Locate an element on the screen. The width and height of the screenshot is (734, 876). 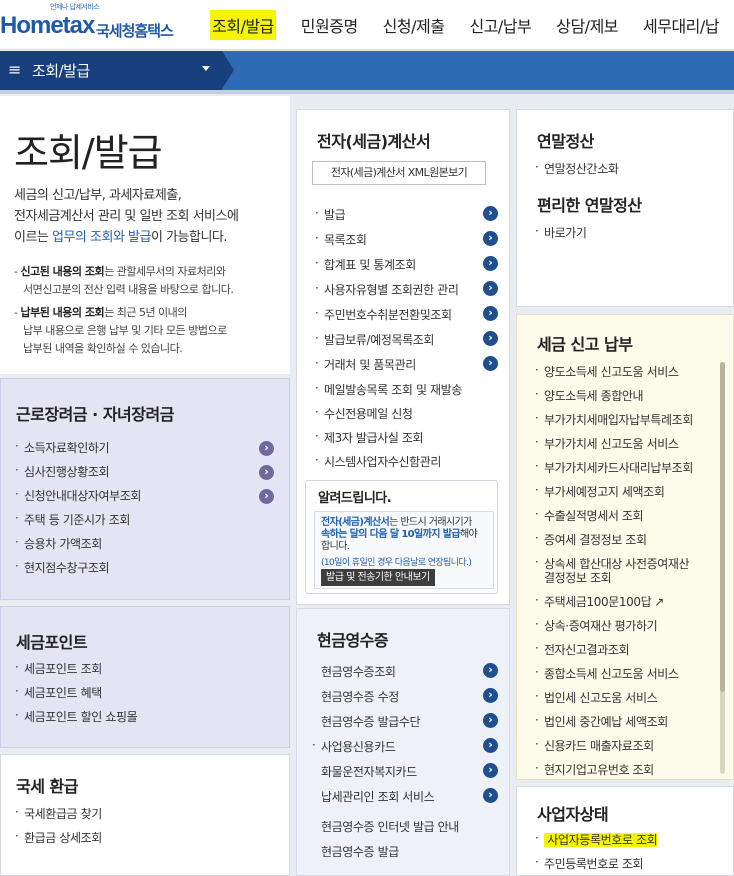
list-item: 화물운전자복지카드 is located at coordinates (385, 775).